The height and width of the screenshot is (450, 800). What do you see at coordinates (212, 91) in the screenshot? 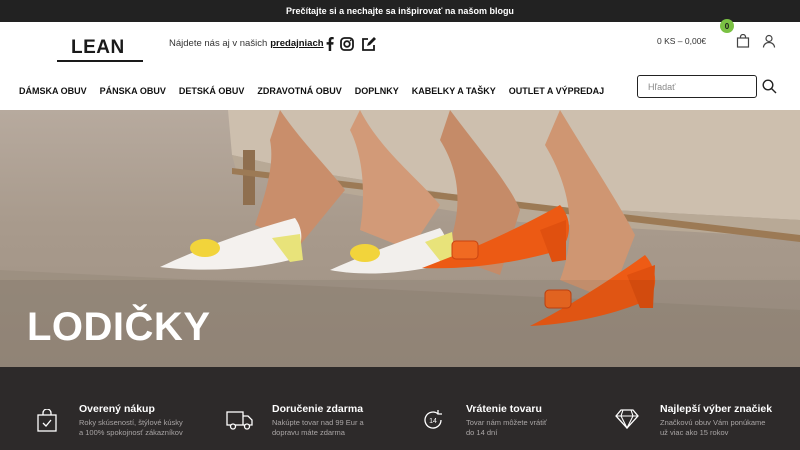
I see `nav-item-kids-shoes: DETSKÁ OBUV` at bounding box center [212, 91].